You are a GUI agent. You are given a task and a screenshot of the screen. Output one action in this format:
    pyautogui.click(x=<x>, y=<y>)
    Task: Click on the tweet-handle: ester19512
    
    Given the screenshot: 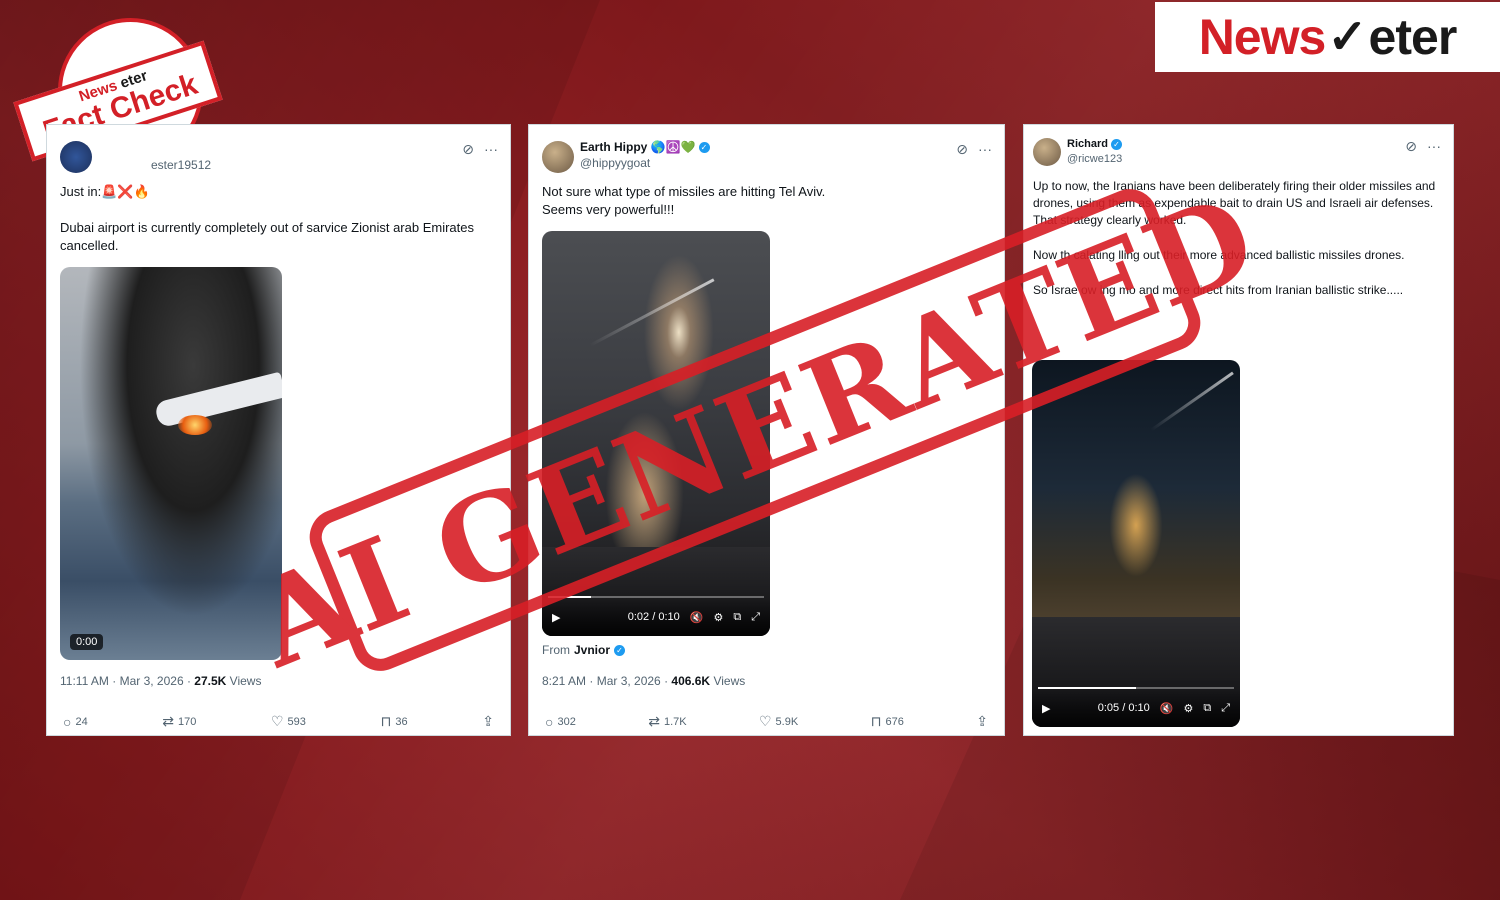 What is the action you would take?
    pyautogui.click(x=181, y=165)
    